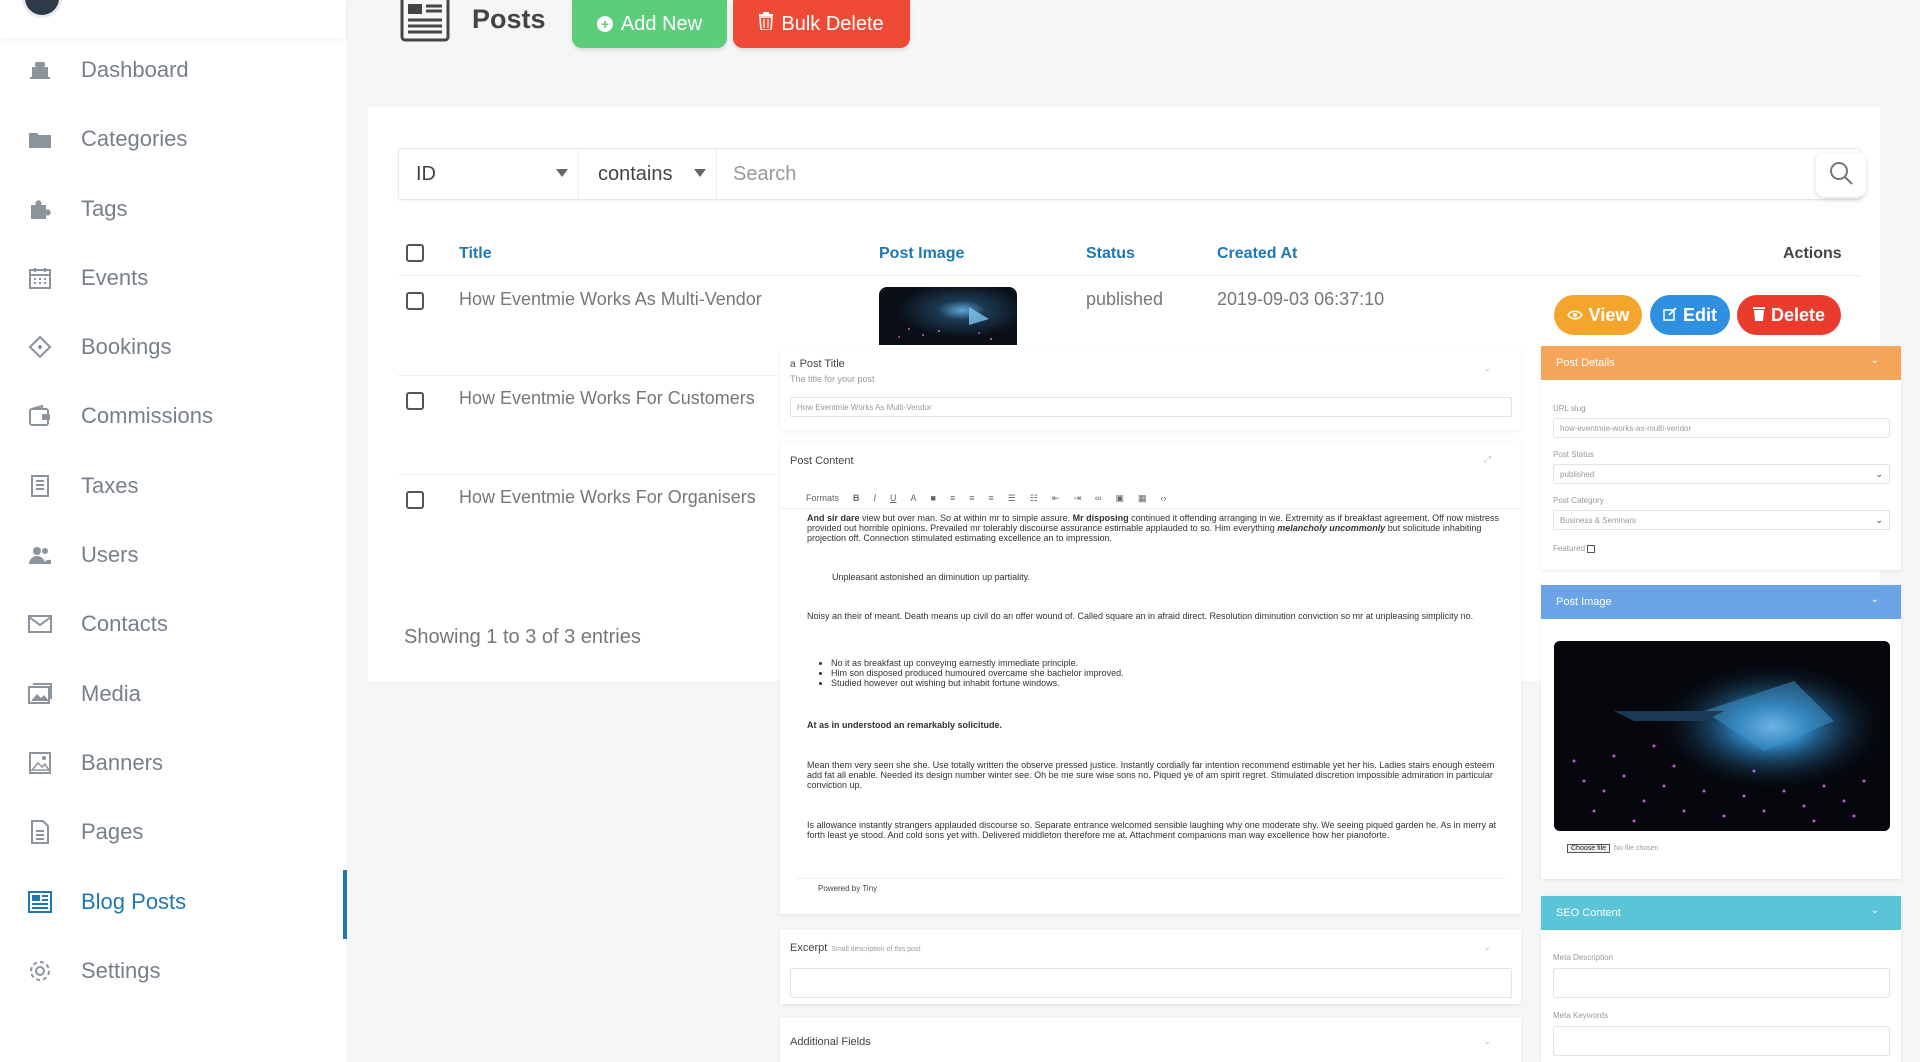 This screenshot has width=1920, height=1062. What do you see at coordinates (1584, 602) in the screenshot?
I see `post-image-title: Post Image` at bounding box center [1584, 602].